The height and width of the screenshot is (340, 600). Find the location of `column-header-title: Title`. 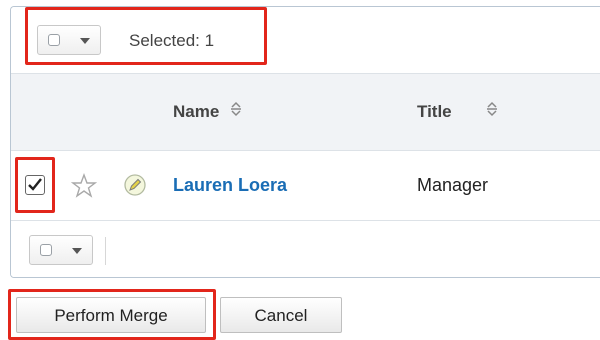

column-header-title: Title is located at coordinates (434, 112).